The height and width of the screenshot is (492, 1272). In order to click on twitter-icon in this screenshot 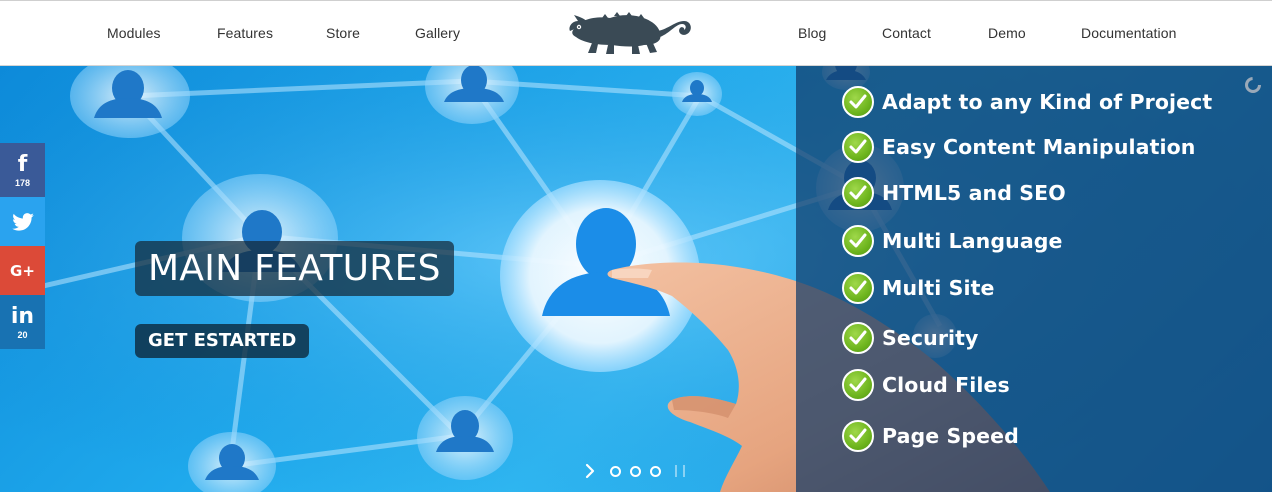, I will do `click(22, 221)`.